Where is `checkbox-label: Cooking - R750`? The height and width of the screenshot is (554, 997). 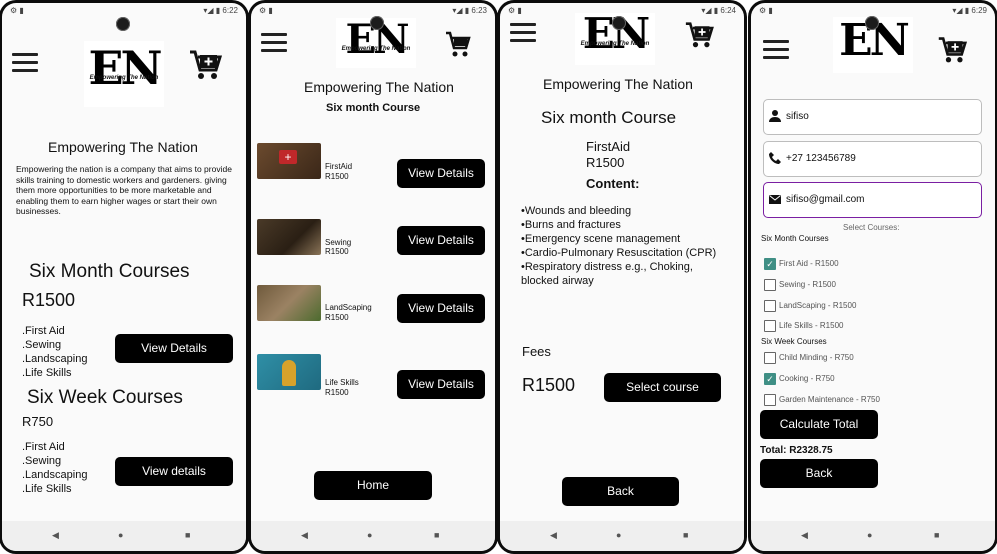 checkbox-label: Cooking - R750 is located at coordinates (807, 378).